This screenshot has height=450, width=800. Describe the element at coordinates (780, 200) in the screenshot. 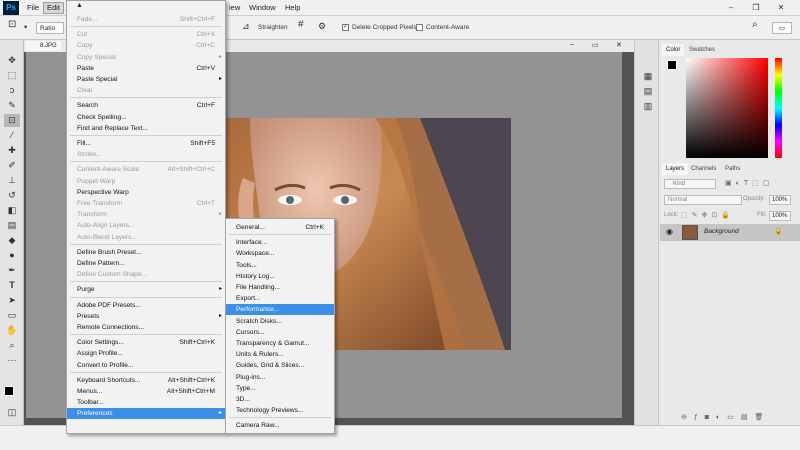

I see `opacity-field: 100%` at that location.